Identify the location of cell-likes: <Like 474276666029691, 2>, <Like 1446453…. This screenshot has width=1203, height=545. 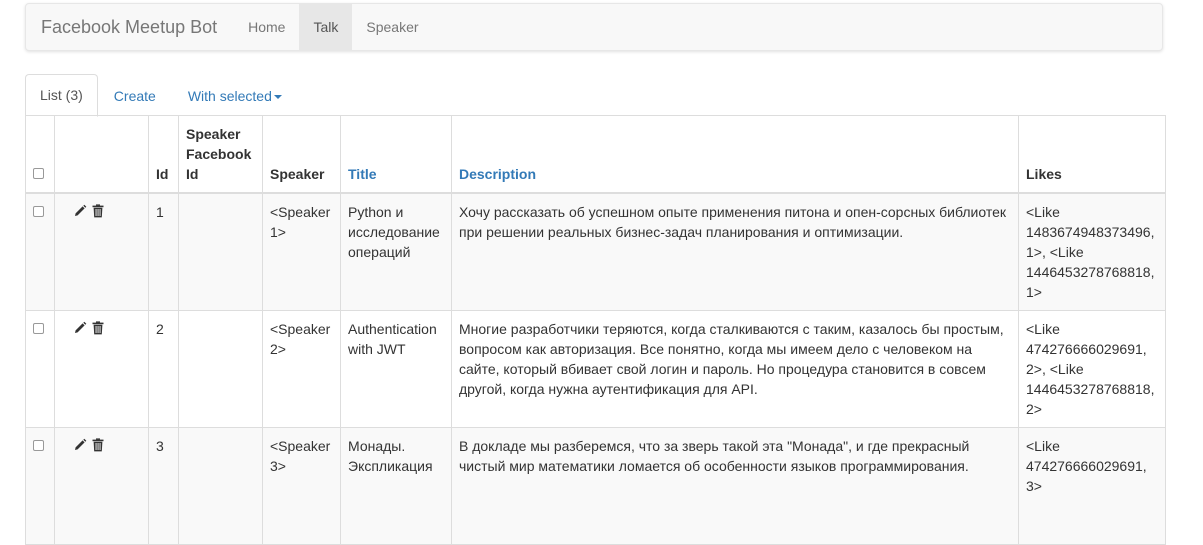
(1092, 369).